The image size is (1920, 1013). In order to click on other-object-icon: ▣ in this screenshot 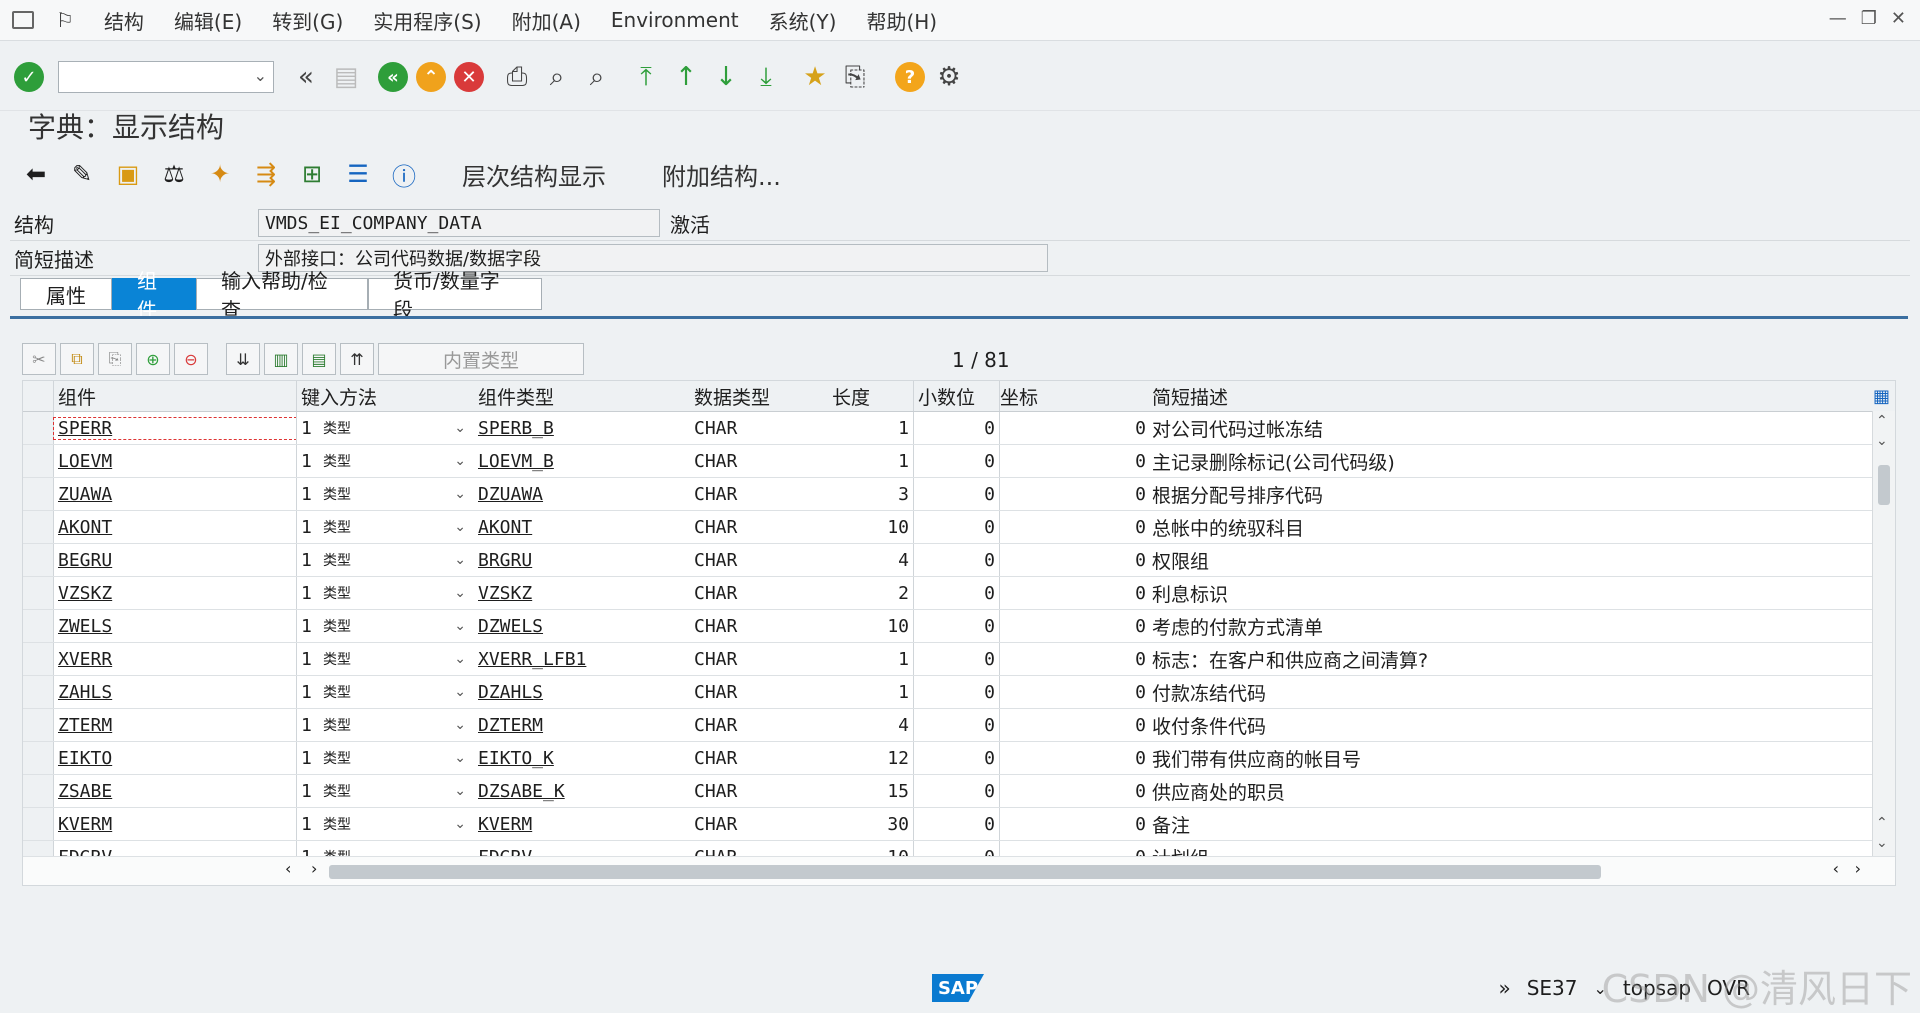, I will do `click(128, 174)`.